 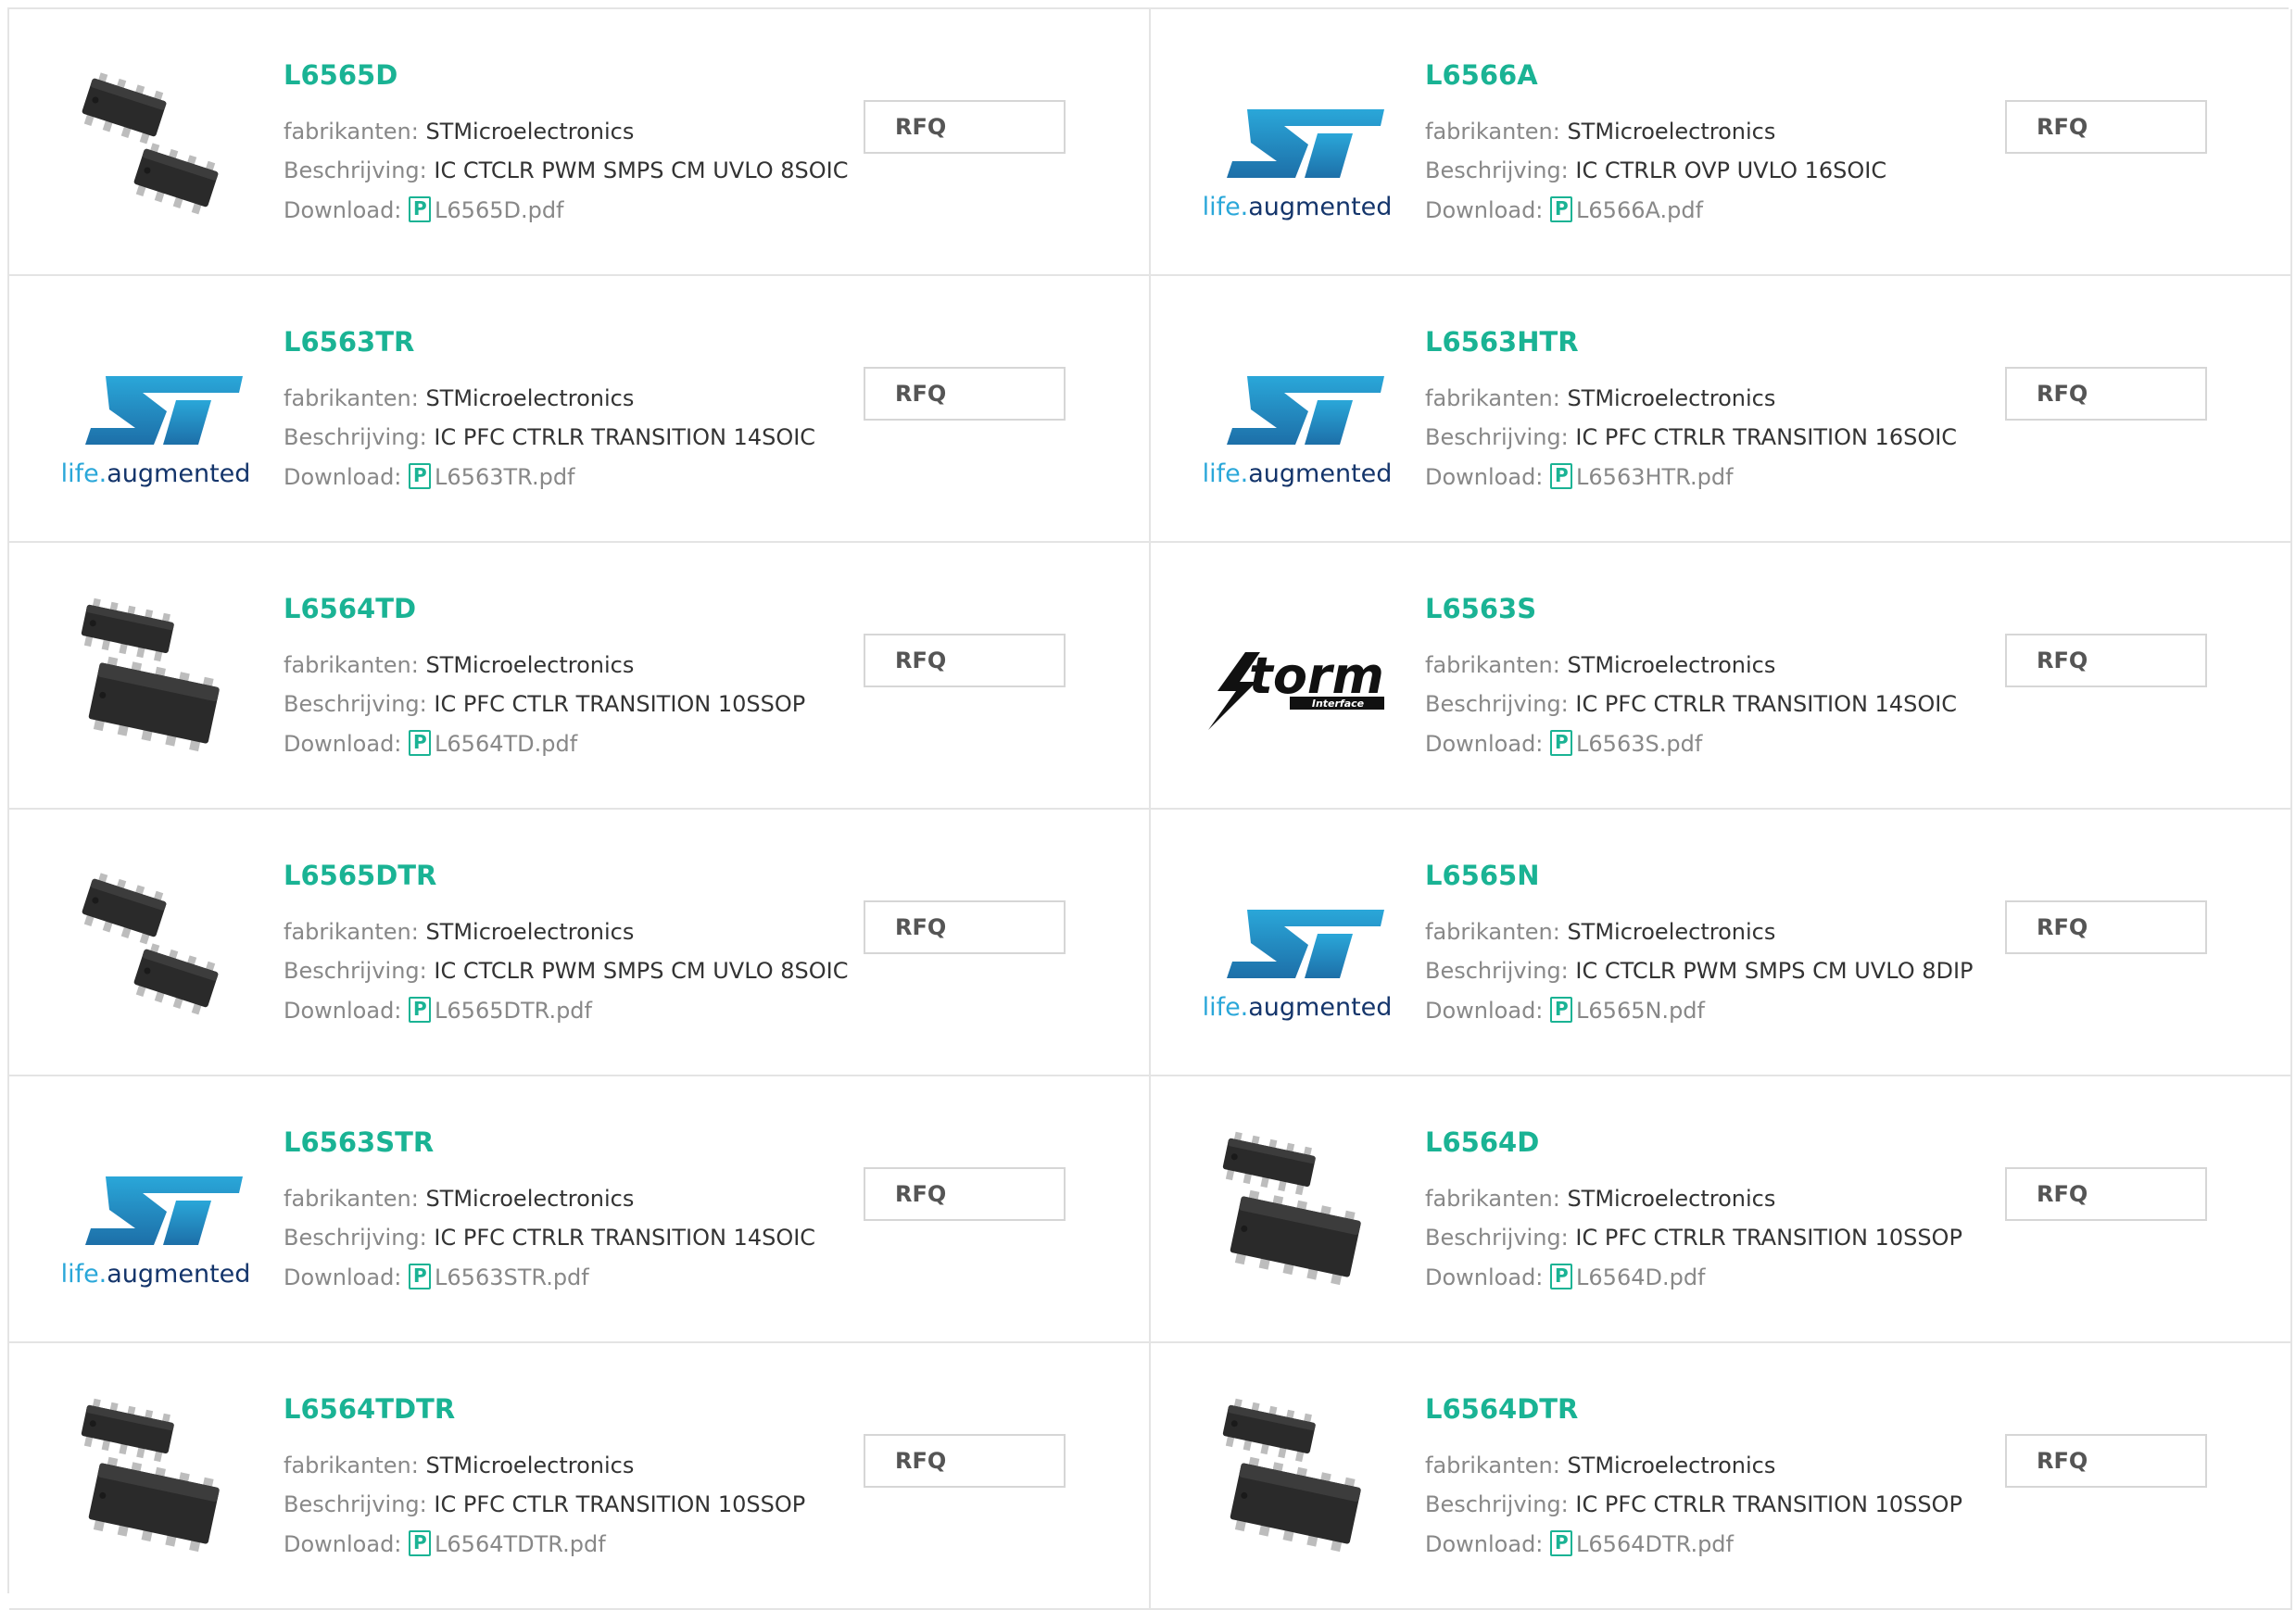 What do you see at coordinates (1766, 437) in the screenshot?
I see `description-value: IC PFC CTRLR TRANSITION 16SOIC` at bounding box center [1766, 437].